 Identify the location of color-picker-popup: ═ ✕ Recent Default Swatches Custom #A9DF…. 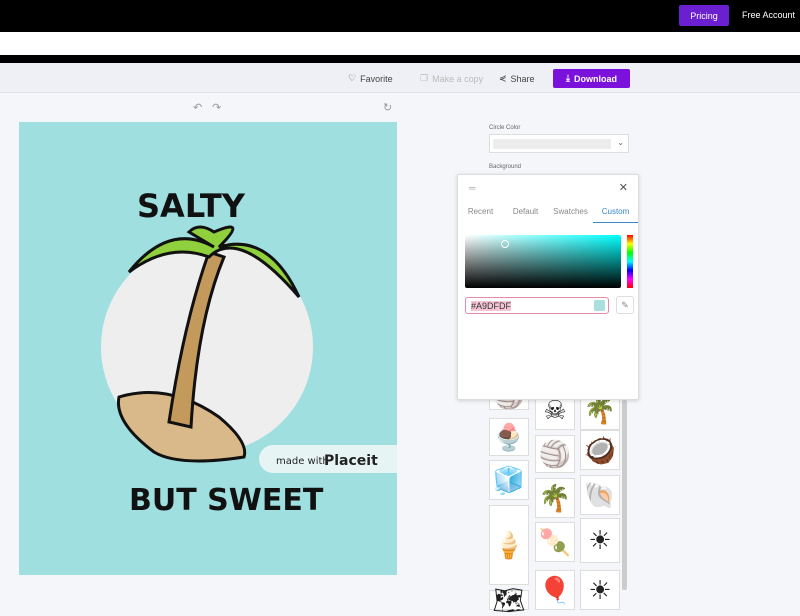
(548, 287).